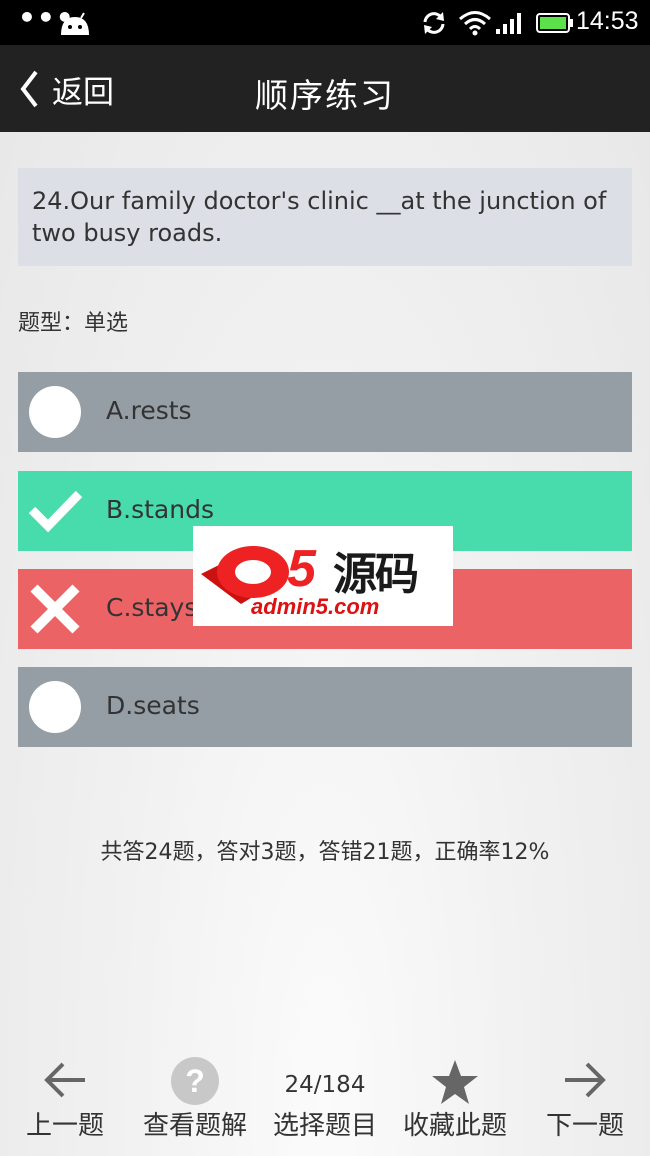  What do you see at coordinates (607, 21) in the screenshot?
I see `status-time: 14:53` at bounding box center [607, 21].